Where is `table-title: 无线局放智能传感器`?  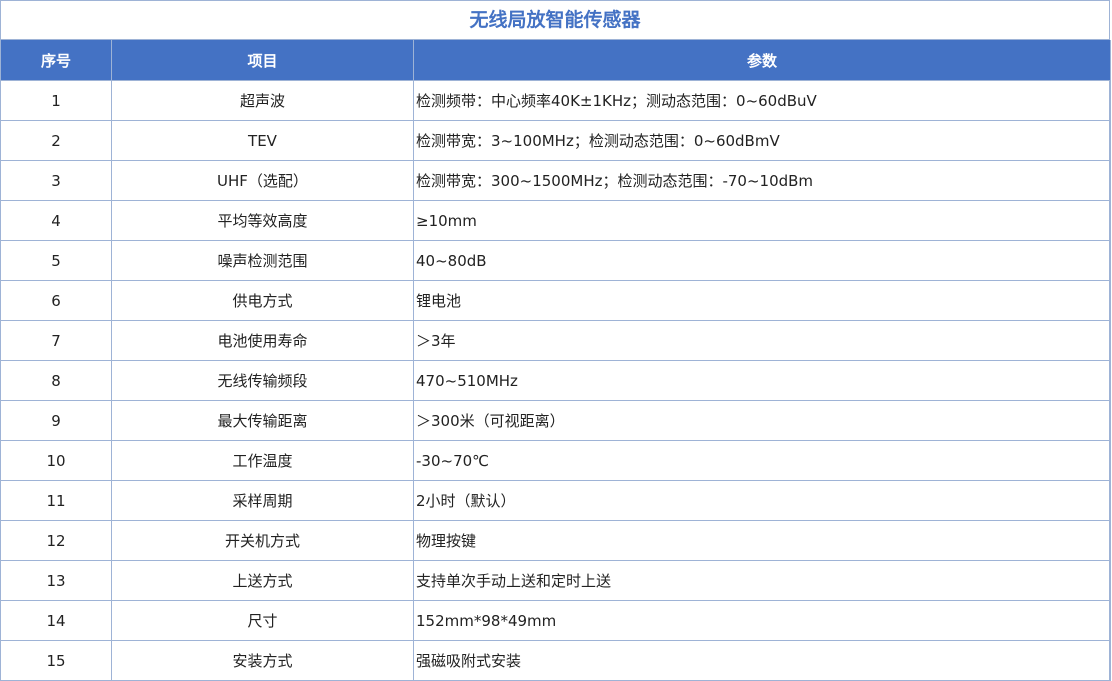
table-title: 无线局放智能传感器 is located at coordinates (555, 20).